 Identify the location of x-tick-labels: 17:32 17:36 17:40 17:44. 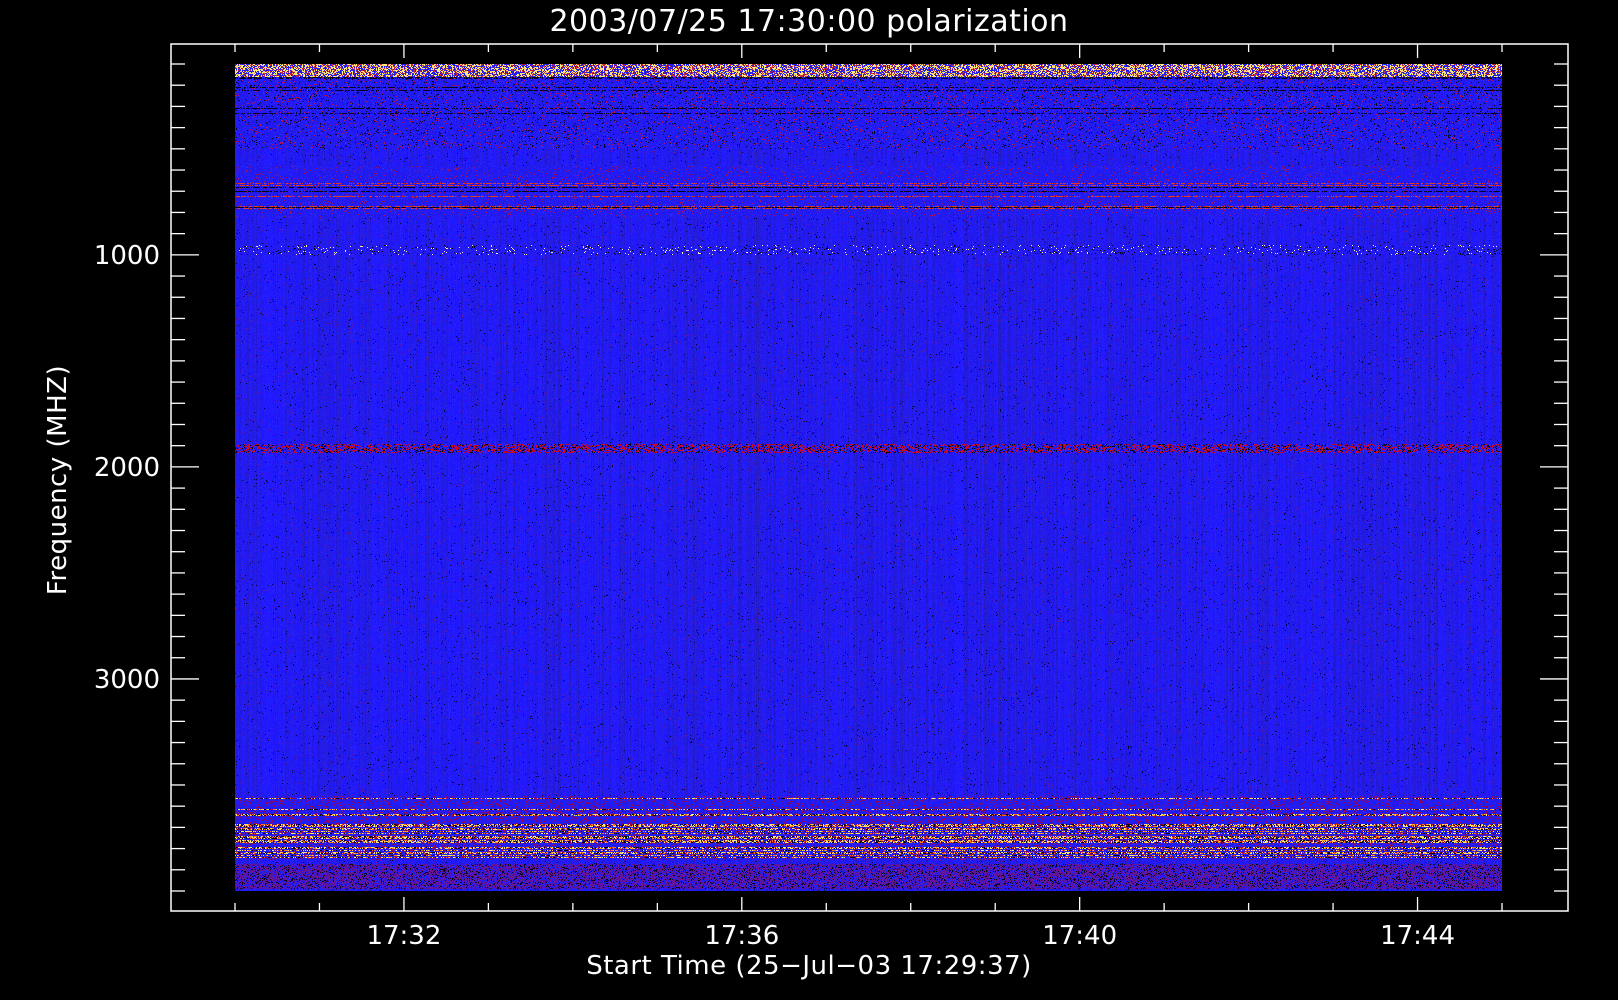
(910, 936).